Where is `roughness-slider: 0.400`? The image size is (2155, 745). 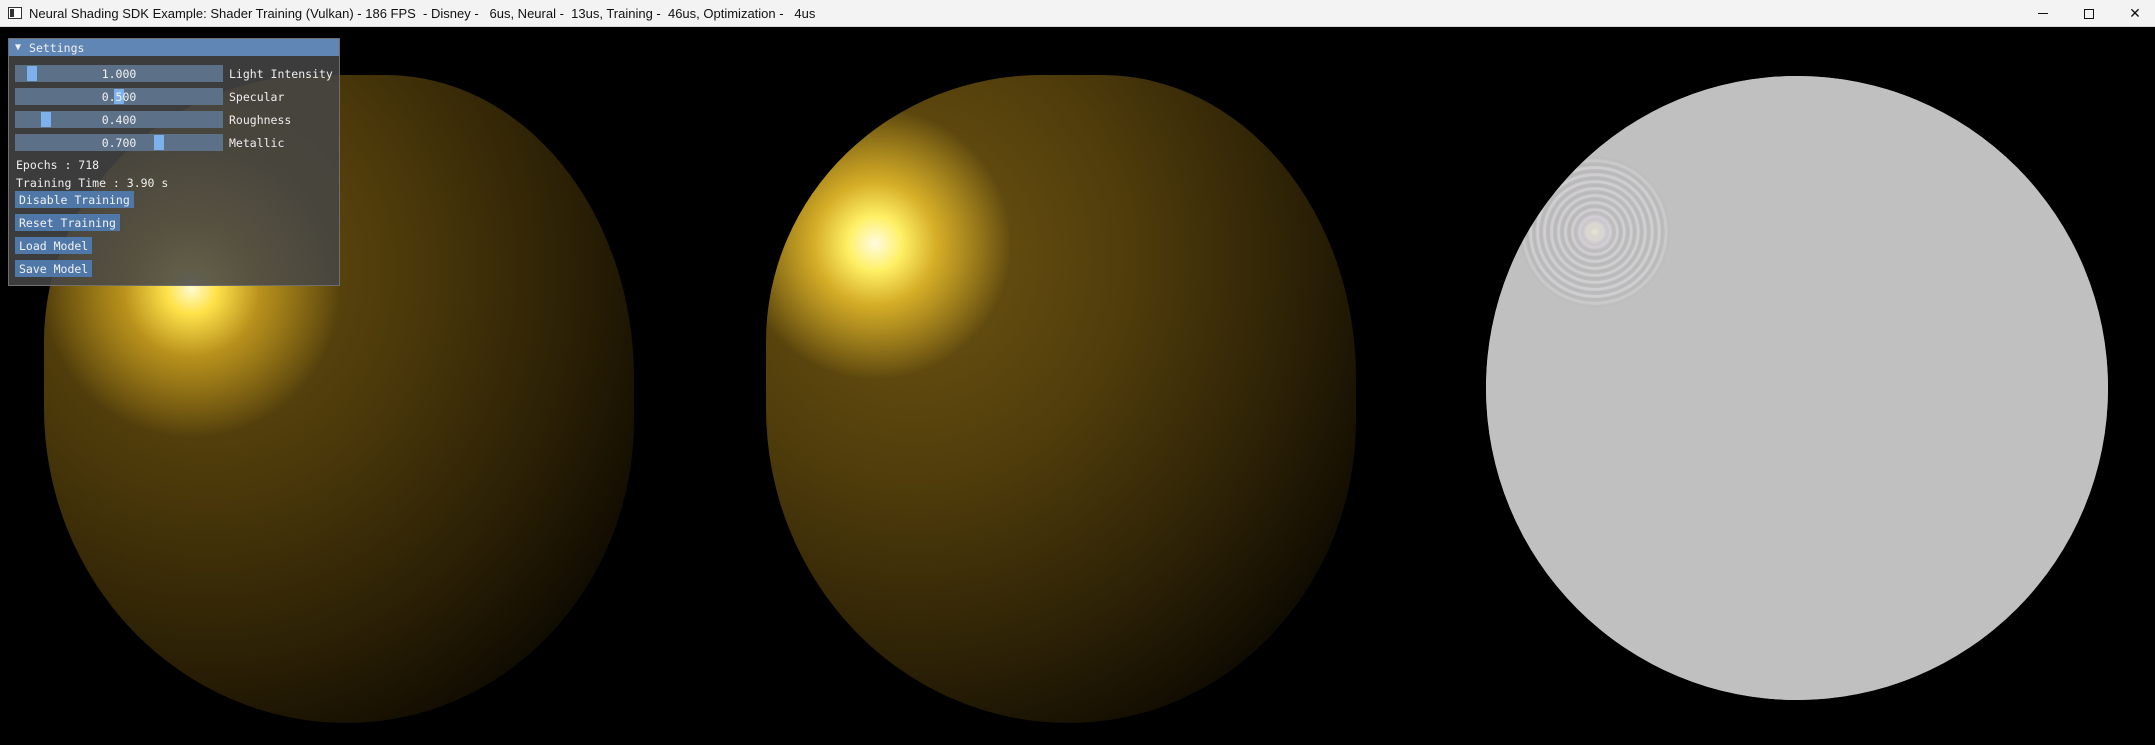 roughness-slider: 0.400 is located at coordinates (119, 119).